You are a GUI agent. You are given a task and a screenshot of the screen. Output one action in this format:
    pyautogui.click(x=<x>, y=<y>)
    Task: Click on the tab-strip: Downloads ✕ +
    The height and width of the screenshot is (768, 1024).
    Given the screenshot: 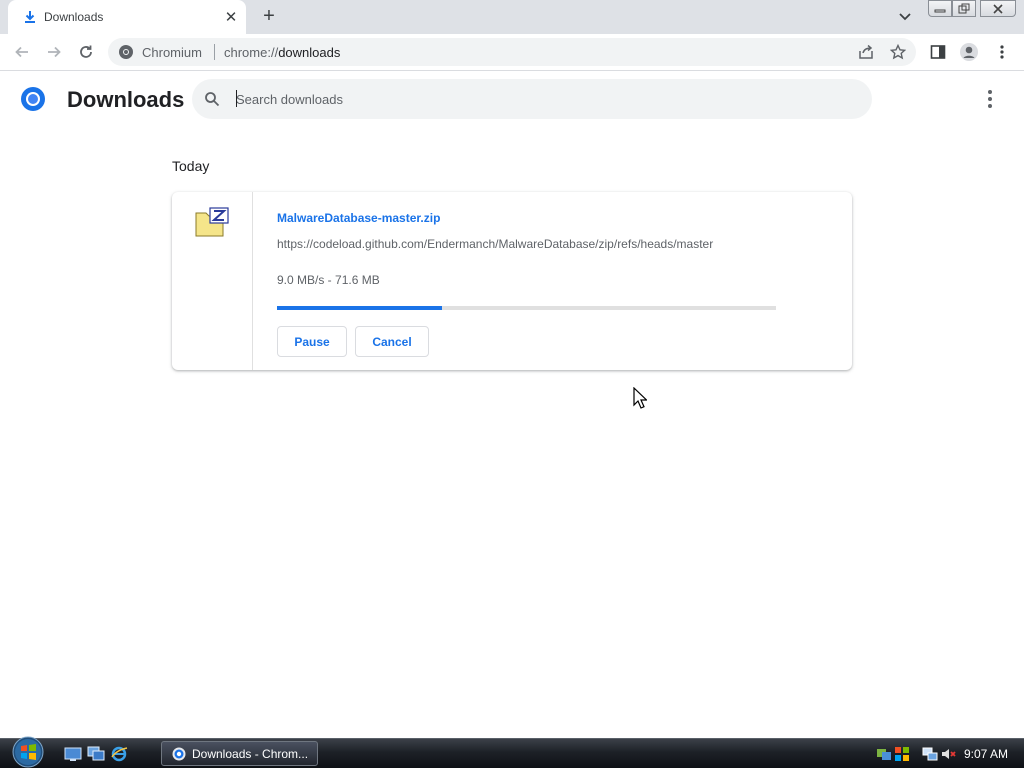 What is the action you would take?
    pyautogui.click(x=512, y=17)
    